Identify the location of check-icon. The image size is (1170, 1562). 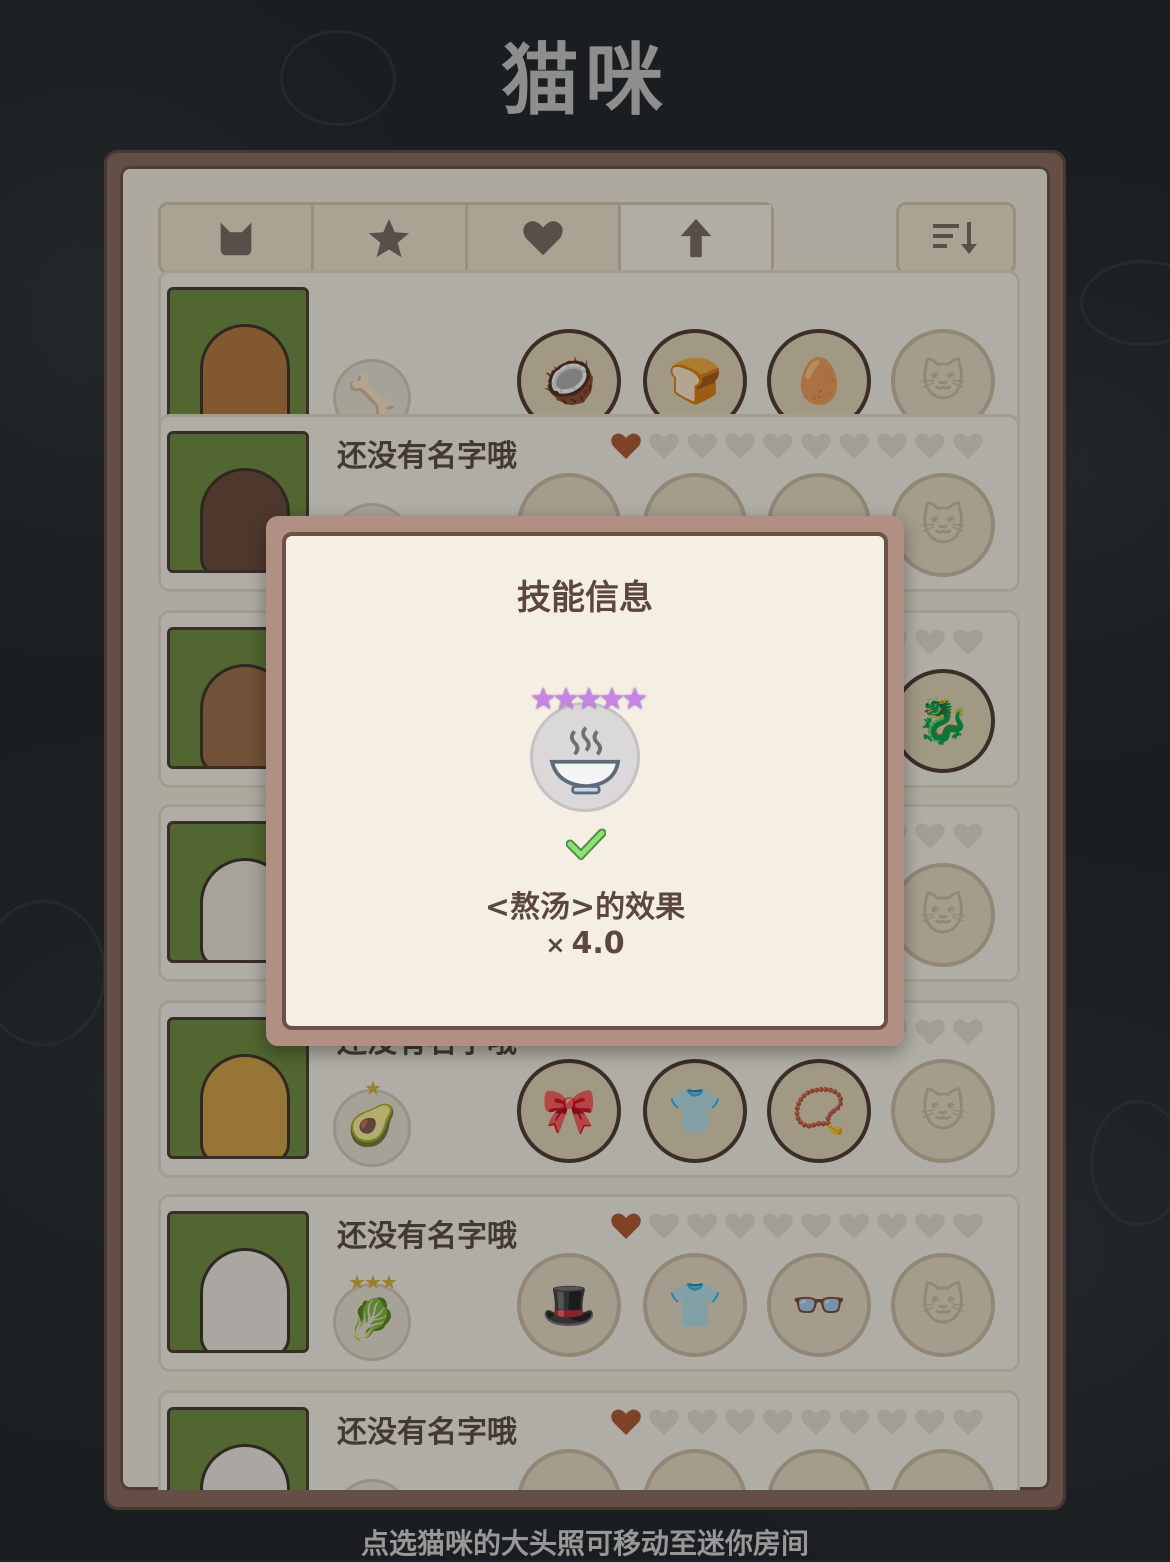
(586, 844).